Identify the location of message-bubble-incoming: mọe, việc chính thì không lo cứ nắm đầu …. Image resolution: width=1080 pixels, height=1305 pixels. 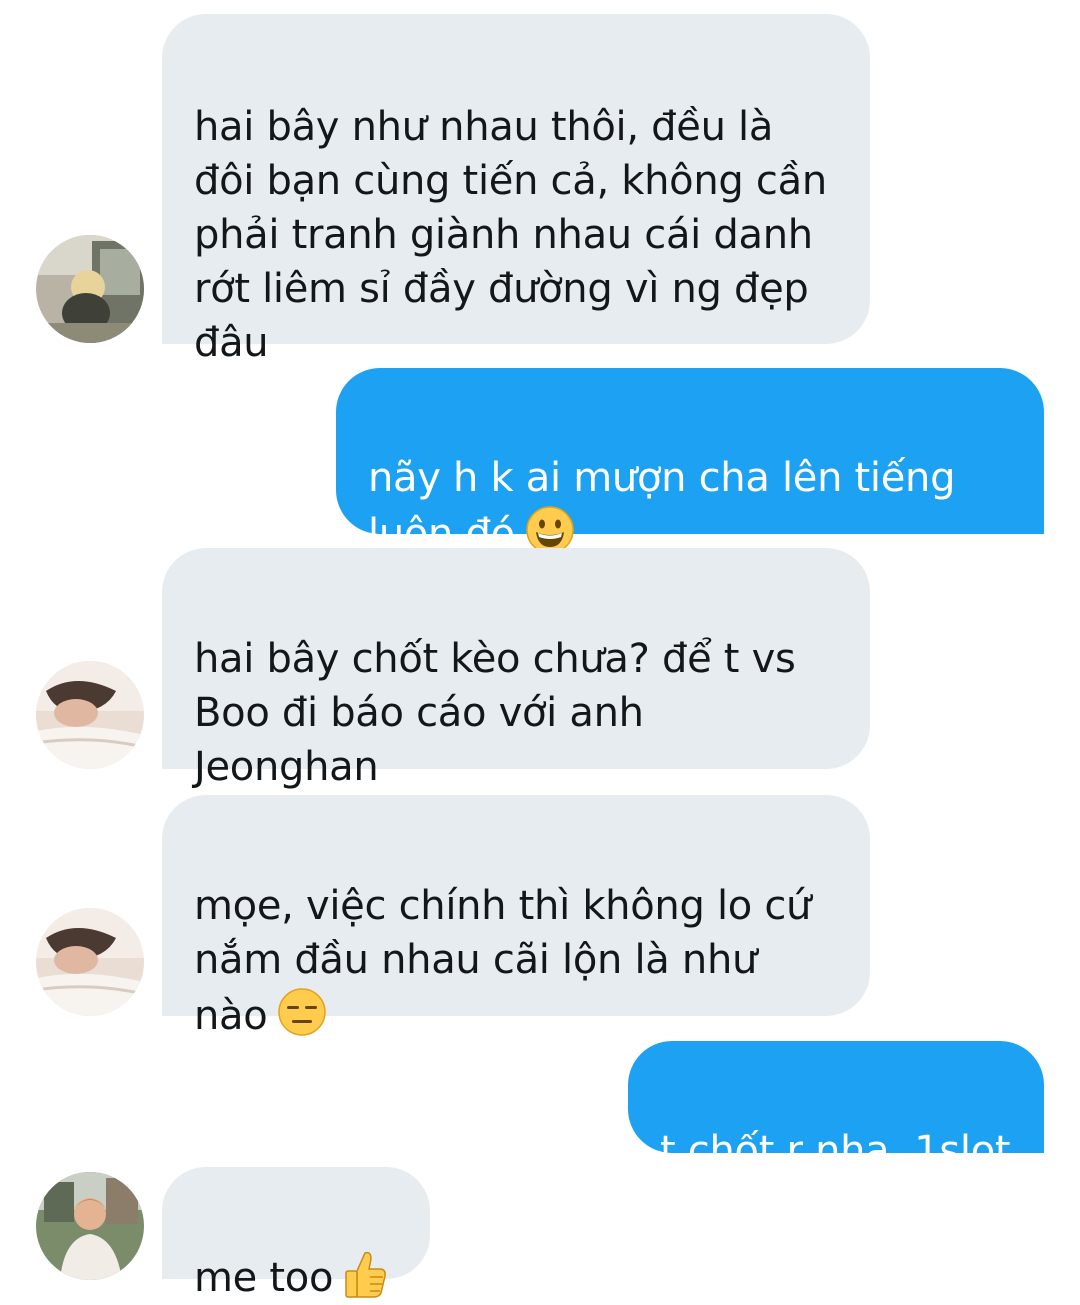
(516, 917).